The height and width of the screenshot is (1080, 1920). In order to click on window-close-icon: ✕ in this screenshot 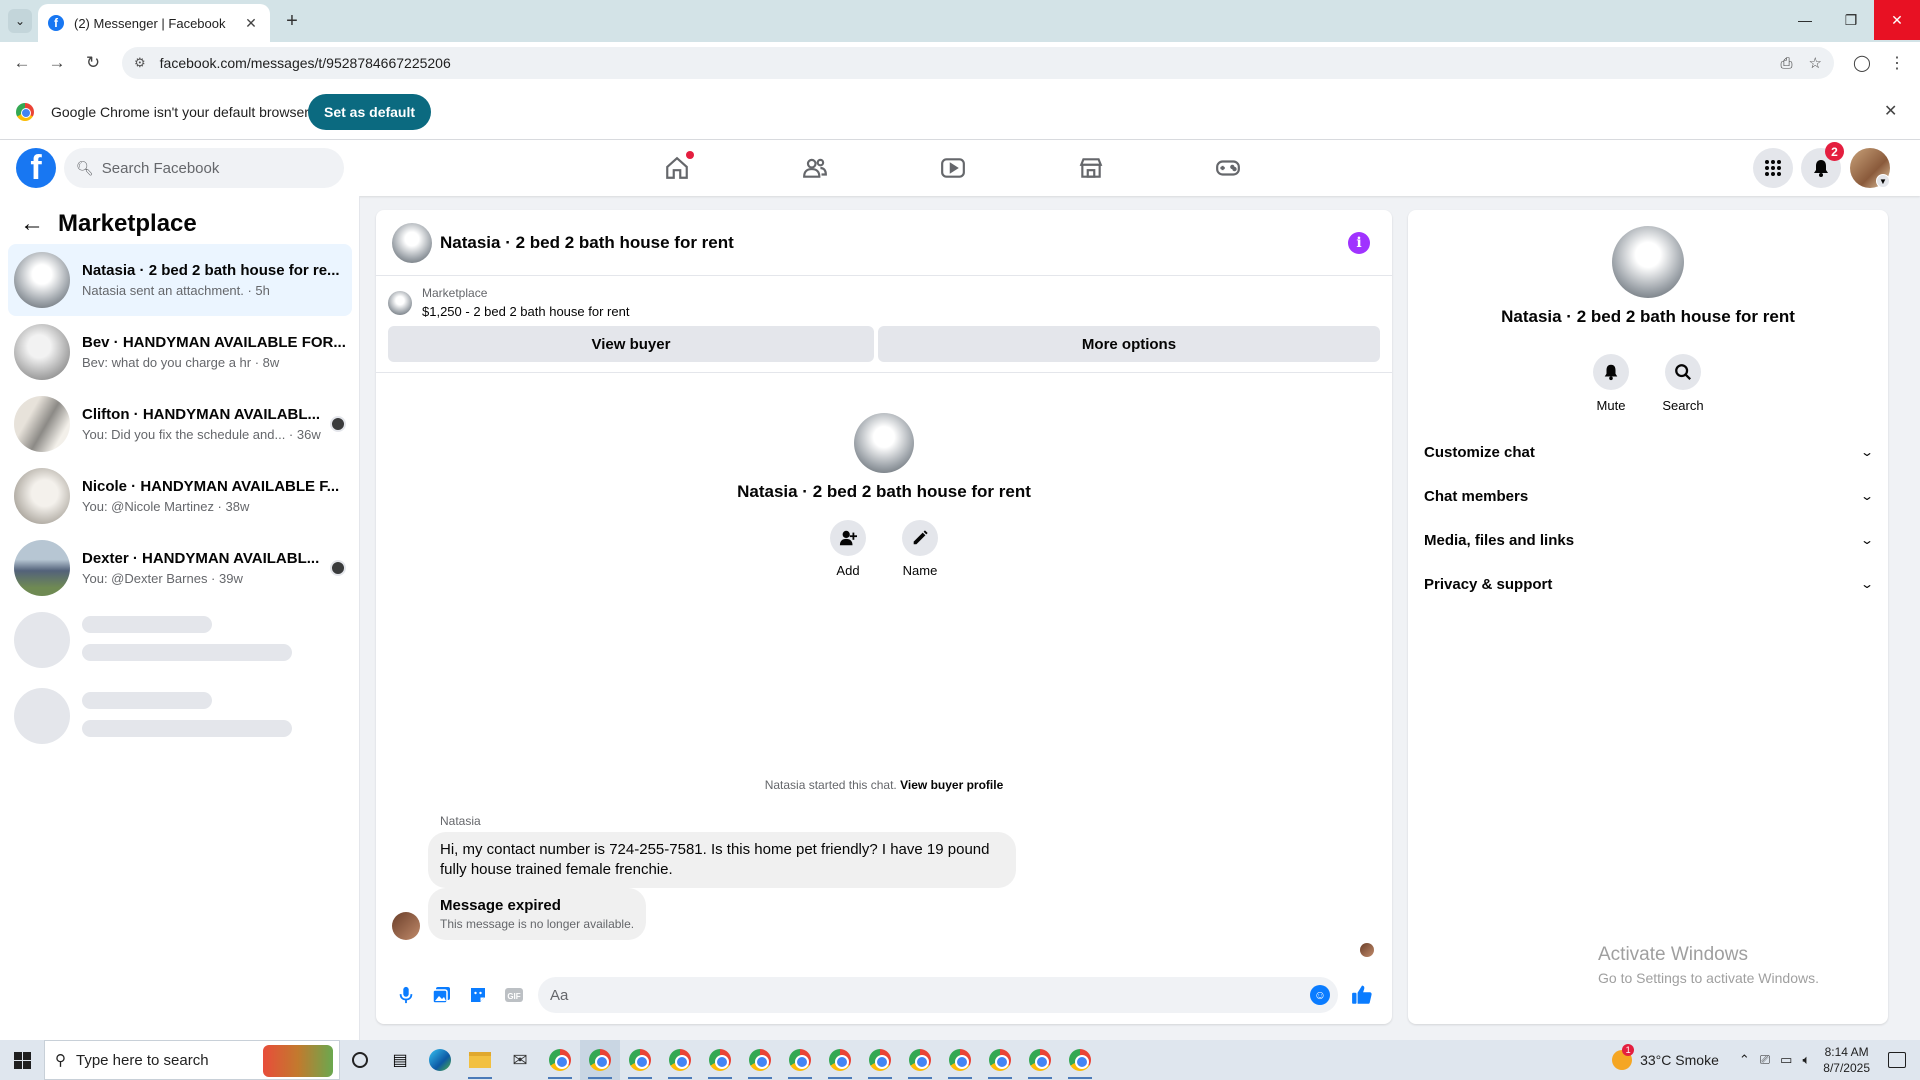, I will do `click(1897, 20)`.